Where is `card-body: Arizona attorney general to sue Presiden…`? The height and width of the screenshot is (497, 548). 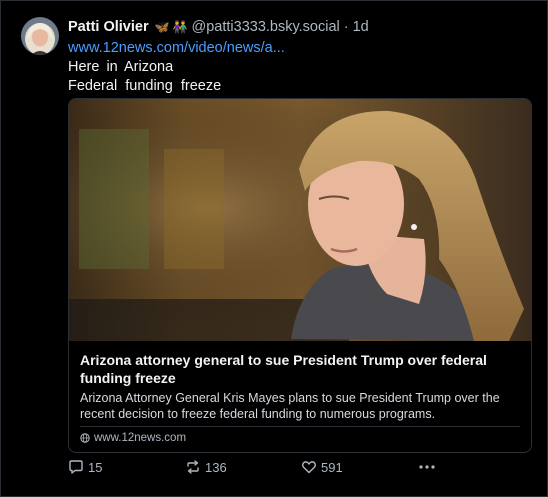 card-body: Arizona attorney general to sue Presiden… is located at coordinates (300, 386).